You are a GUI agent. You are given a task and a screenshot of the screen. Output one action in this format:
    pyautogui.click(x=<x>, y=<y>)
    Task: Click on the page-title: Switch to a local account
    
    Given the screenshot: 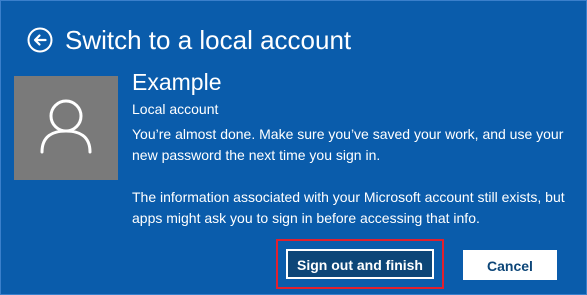 What is the action you would take?
    pyautogui.click(x=208, y=40)
    